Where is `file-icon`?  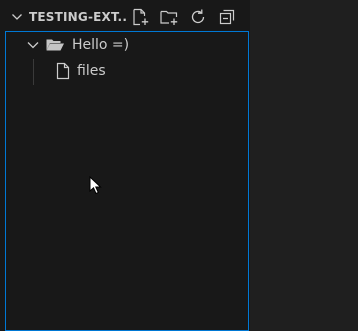 file-icon is located at coordinates (63, 71).